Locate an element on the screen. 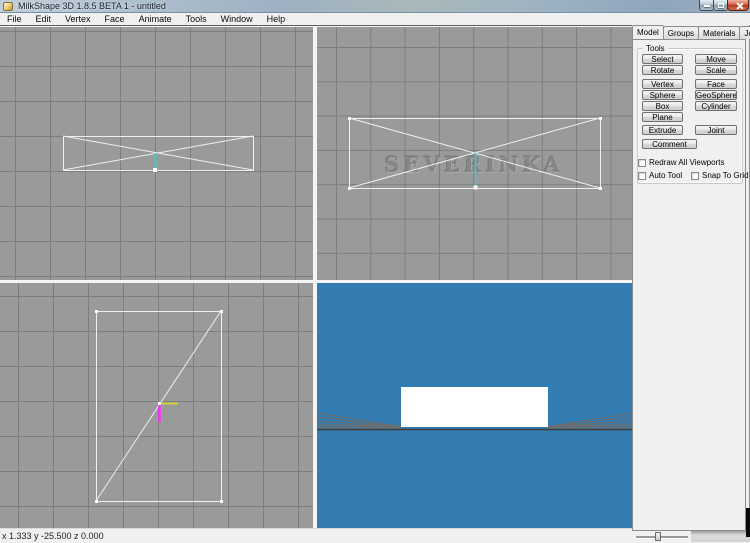  cylinder-button: Cylinder is located at coordinates (716, 106).